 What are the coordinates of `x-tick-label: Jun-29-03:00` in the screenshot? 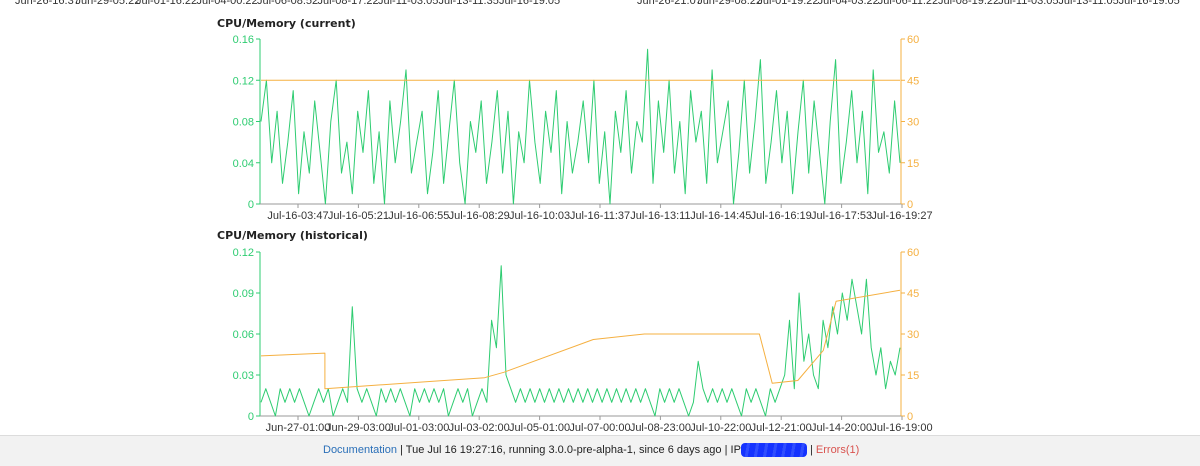 It's located at (358, 428).